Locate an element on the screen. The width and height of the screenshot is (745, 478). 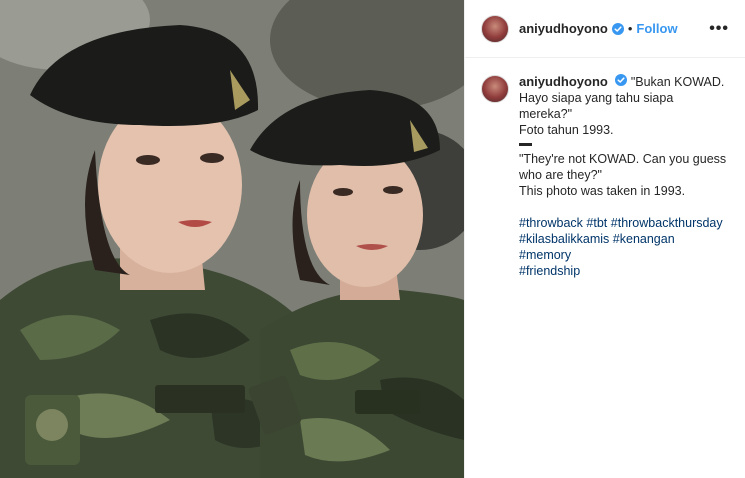
caption-text-line-5: who are they?" is located at coordinates (560, 175).